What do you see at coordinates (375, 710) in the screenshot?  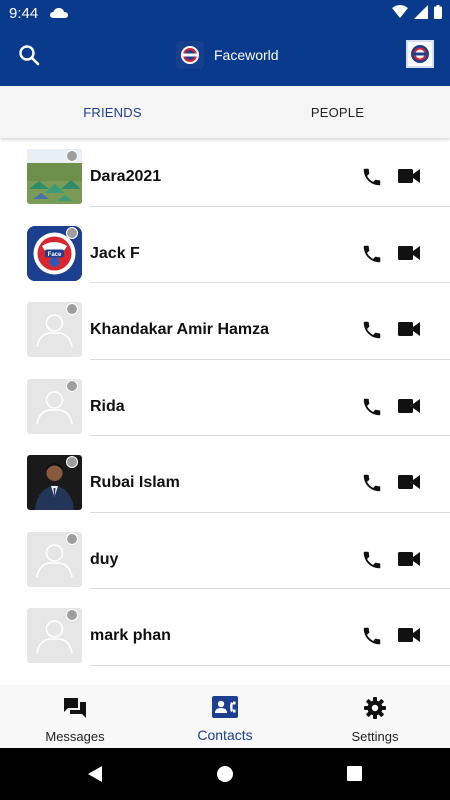 I see `settings-gear-icon` at bounding box center [375, 710].